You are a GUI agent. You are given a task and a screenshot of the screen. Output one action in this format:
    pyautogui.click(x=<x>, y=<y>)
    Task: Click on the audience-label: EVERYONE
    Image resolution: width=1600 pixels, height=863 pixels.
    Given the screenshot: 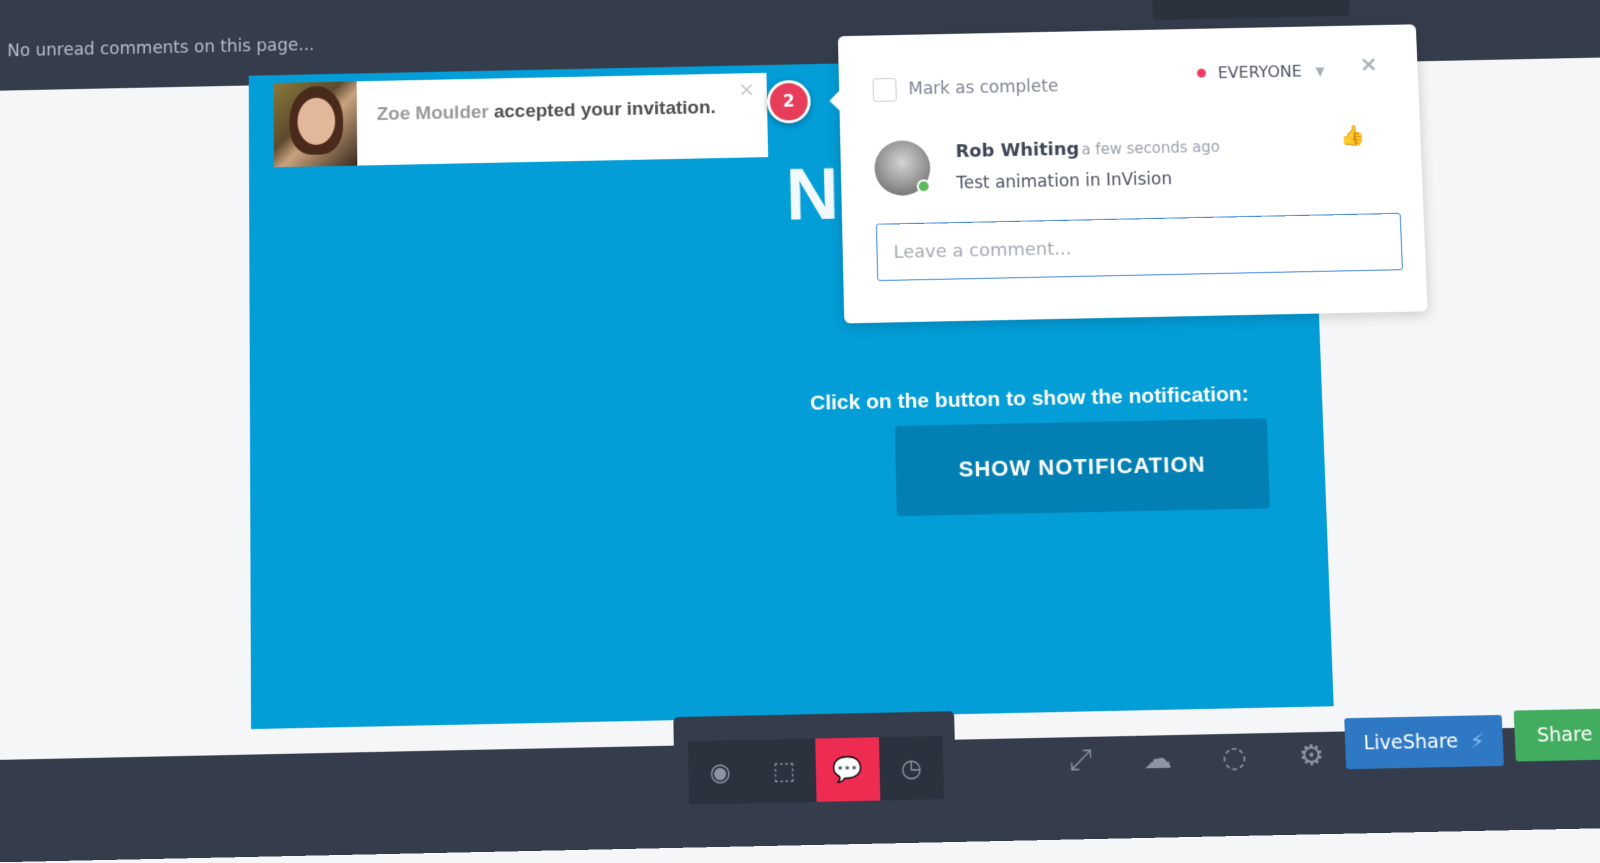 What is the action you would take?
    pyautogui.click(x=1260, y=72)
    